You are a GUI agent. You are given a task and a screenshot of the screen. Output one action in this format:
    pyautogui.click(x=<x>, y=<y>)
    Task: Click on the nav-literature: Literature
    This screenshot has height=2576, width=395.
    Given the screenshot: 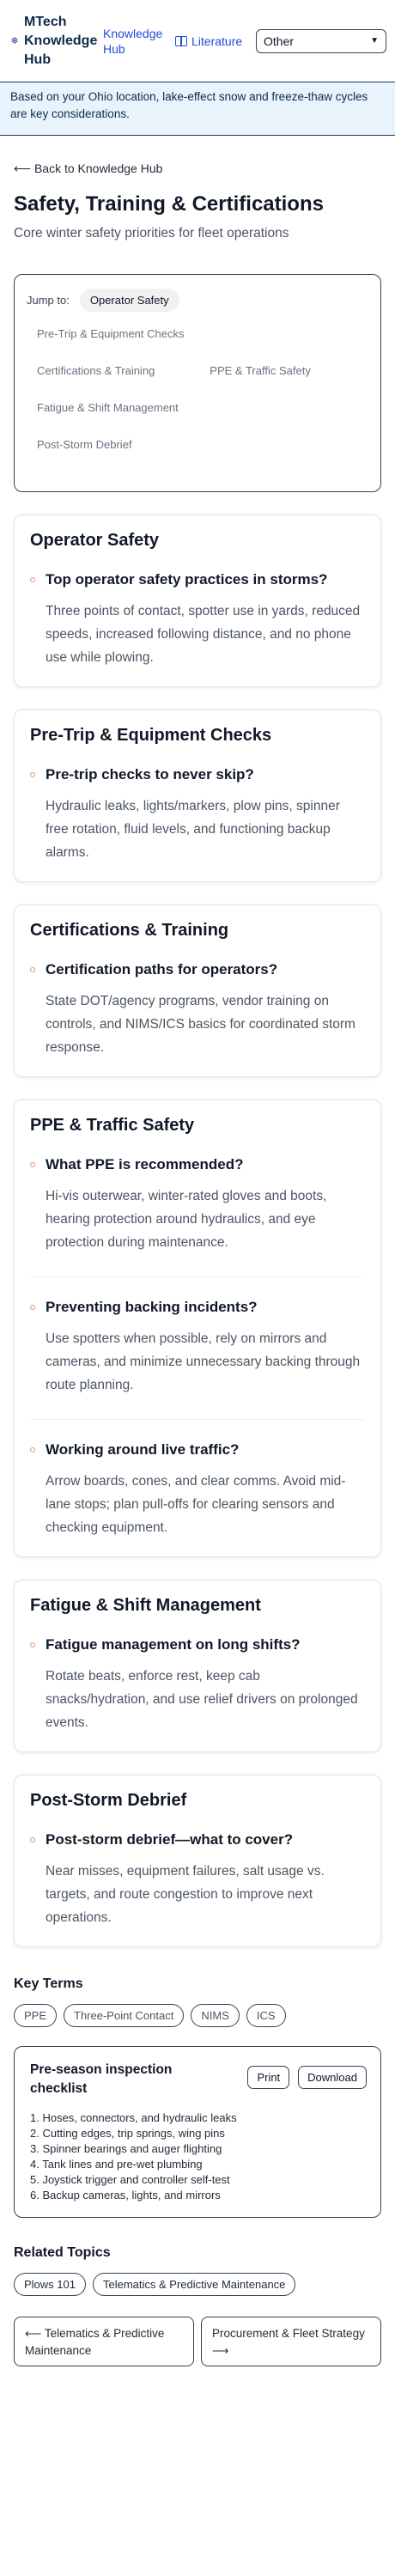 What is the action you would take?
    pyautogui.click(x=208, y=41)
    